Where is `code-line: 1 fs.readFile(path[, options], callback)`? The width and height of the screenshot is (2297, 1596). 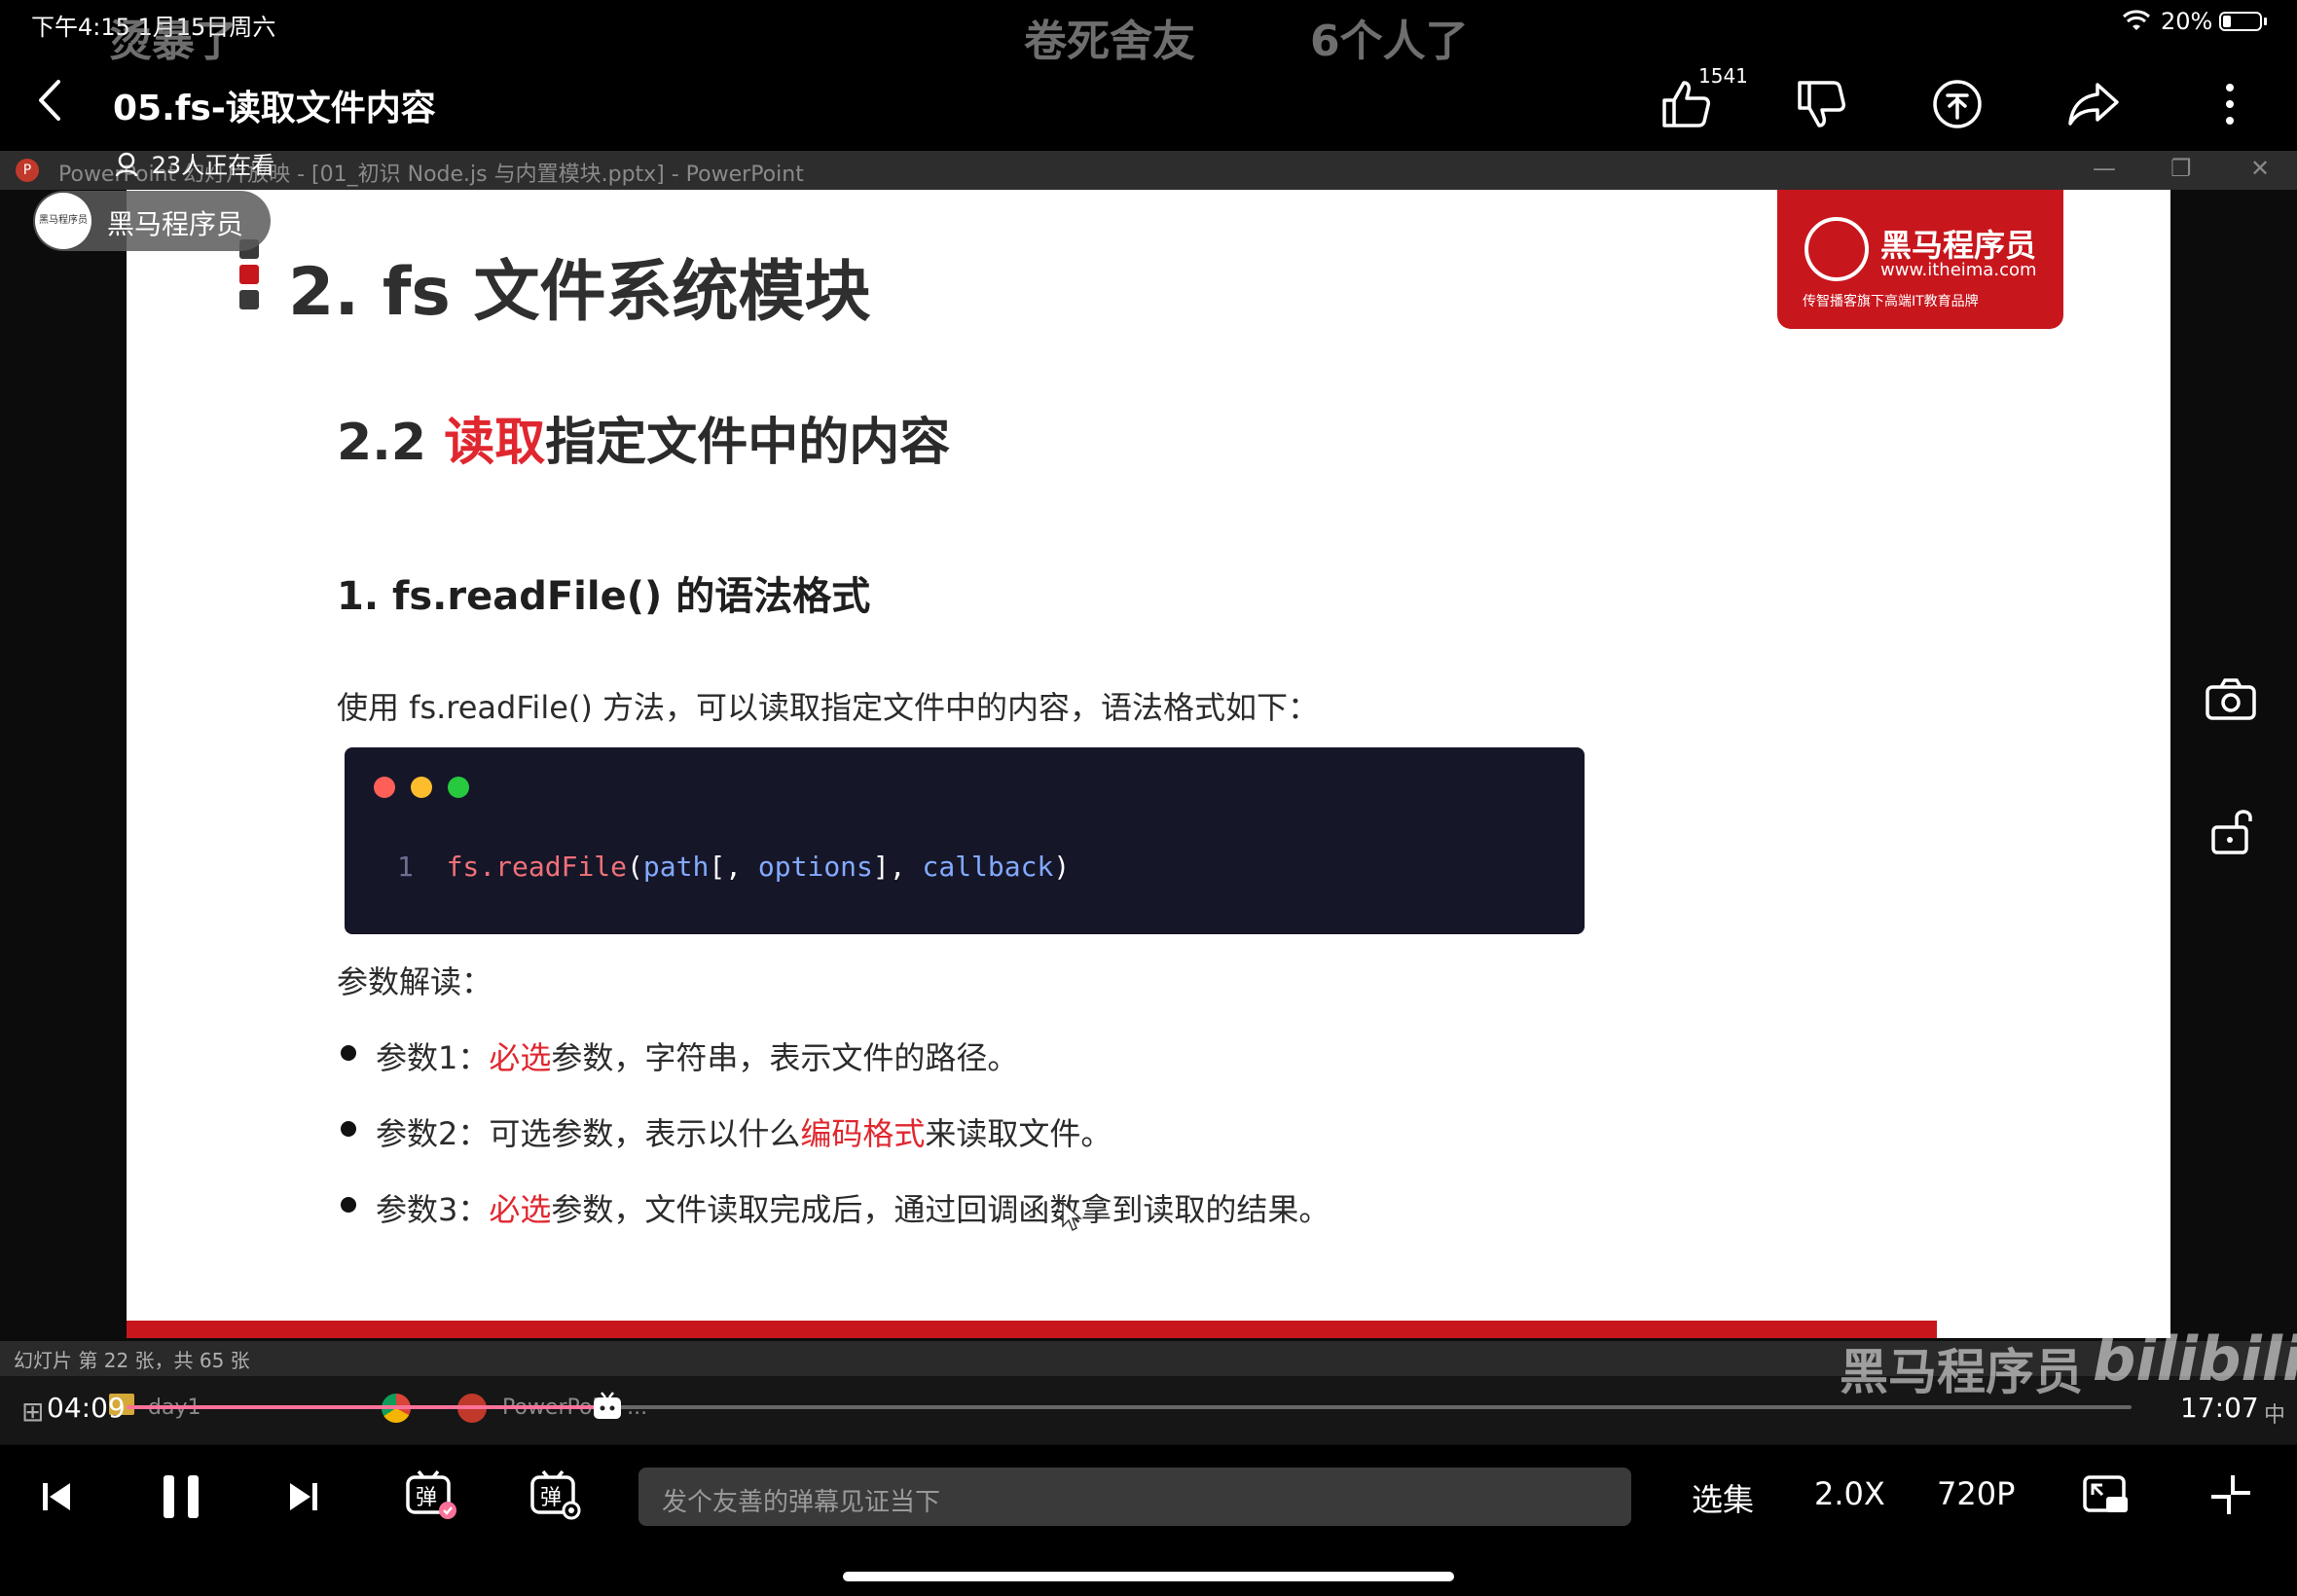 code-line: 1 fs.readFile(path[, options], callback) is located at coordinates (733, 867).